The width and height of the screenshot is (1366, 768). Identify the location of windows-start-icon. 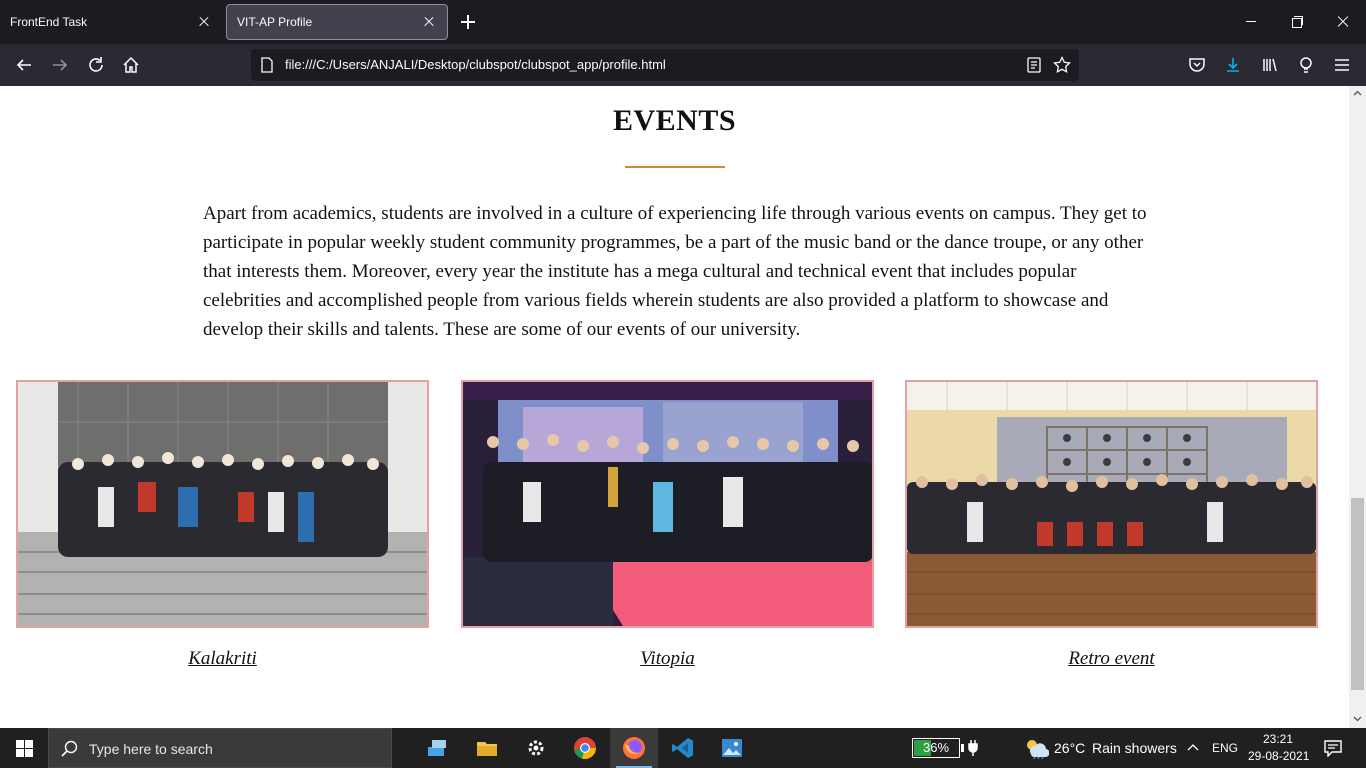
(24, 748).